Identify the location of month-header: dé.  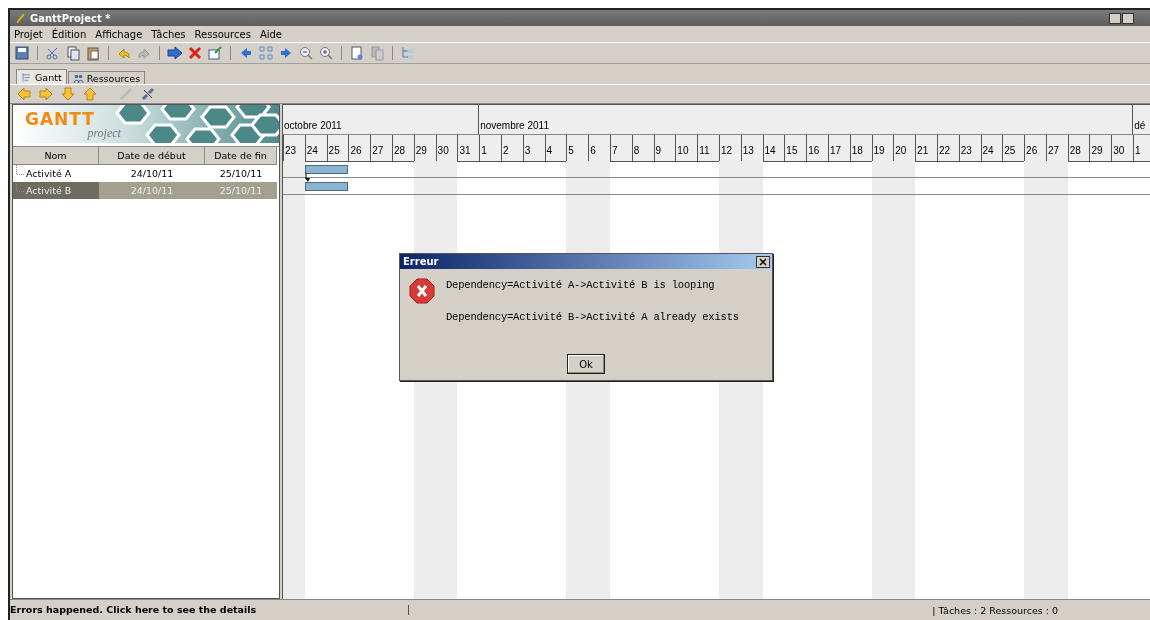
(1141, 119).